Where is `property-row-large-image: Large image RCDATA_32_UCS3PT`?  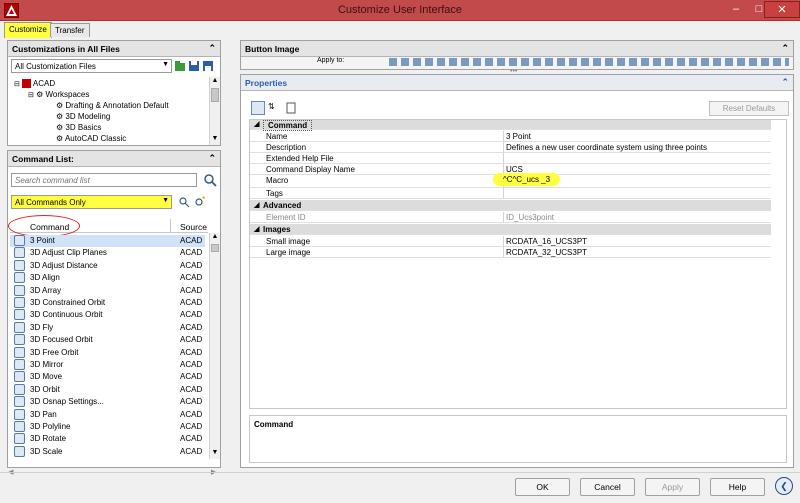 property-row-large-image: Large image RCDATA_32_UCS3PT is located at coordinates (510, 252).